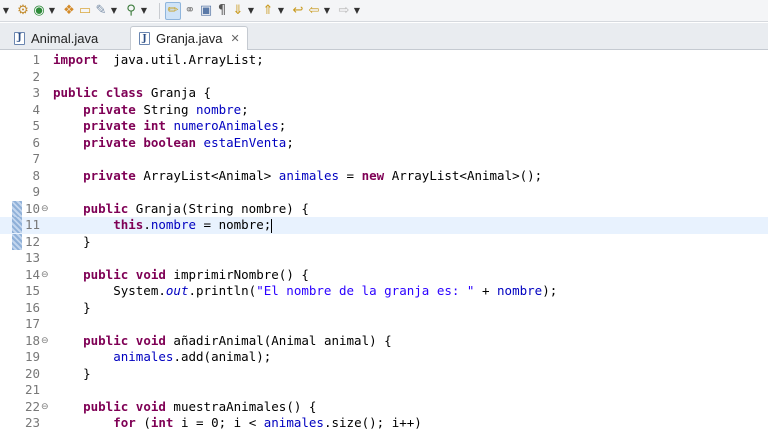 The width and height of the screenshot is (768, 432). Describe the element at coordinates (207, 175) in the screenshot. I see `code-token: ArrayList<Animal>` at that location.